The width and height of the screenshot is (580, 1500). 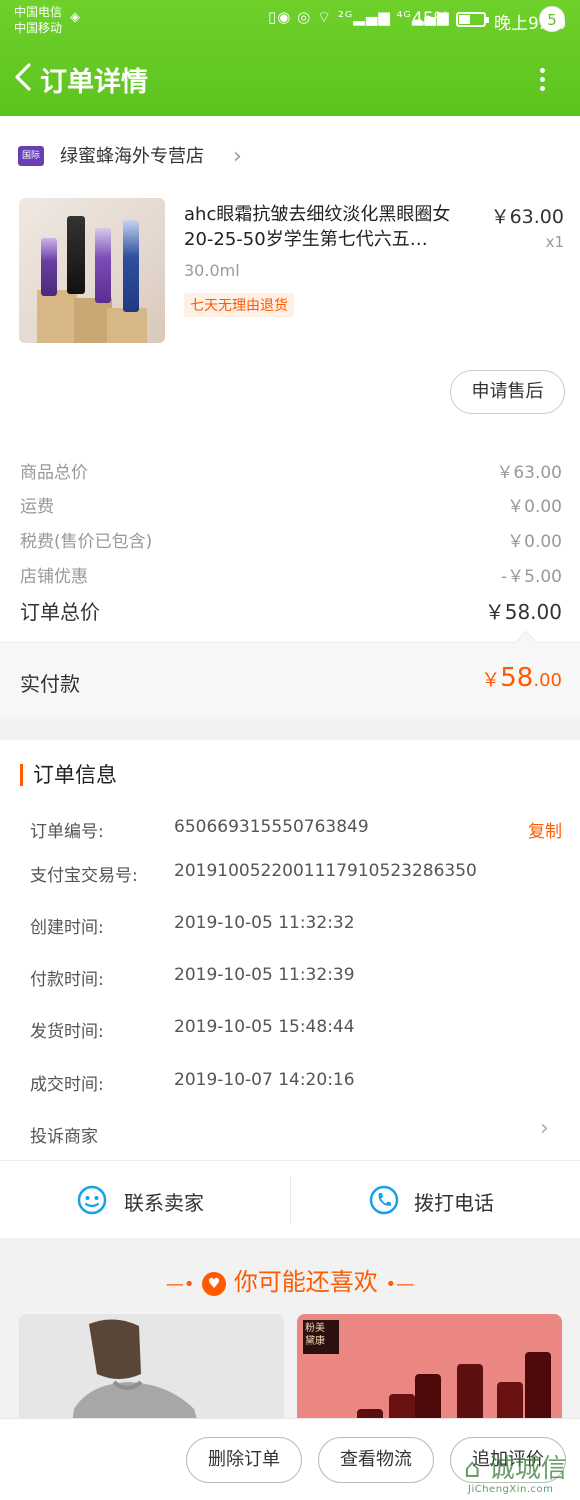 I want to click on notification-badge: 5, so click(x=552, y=19).